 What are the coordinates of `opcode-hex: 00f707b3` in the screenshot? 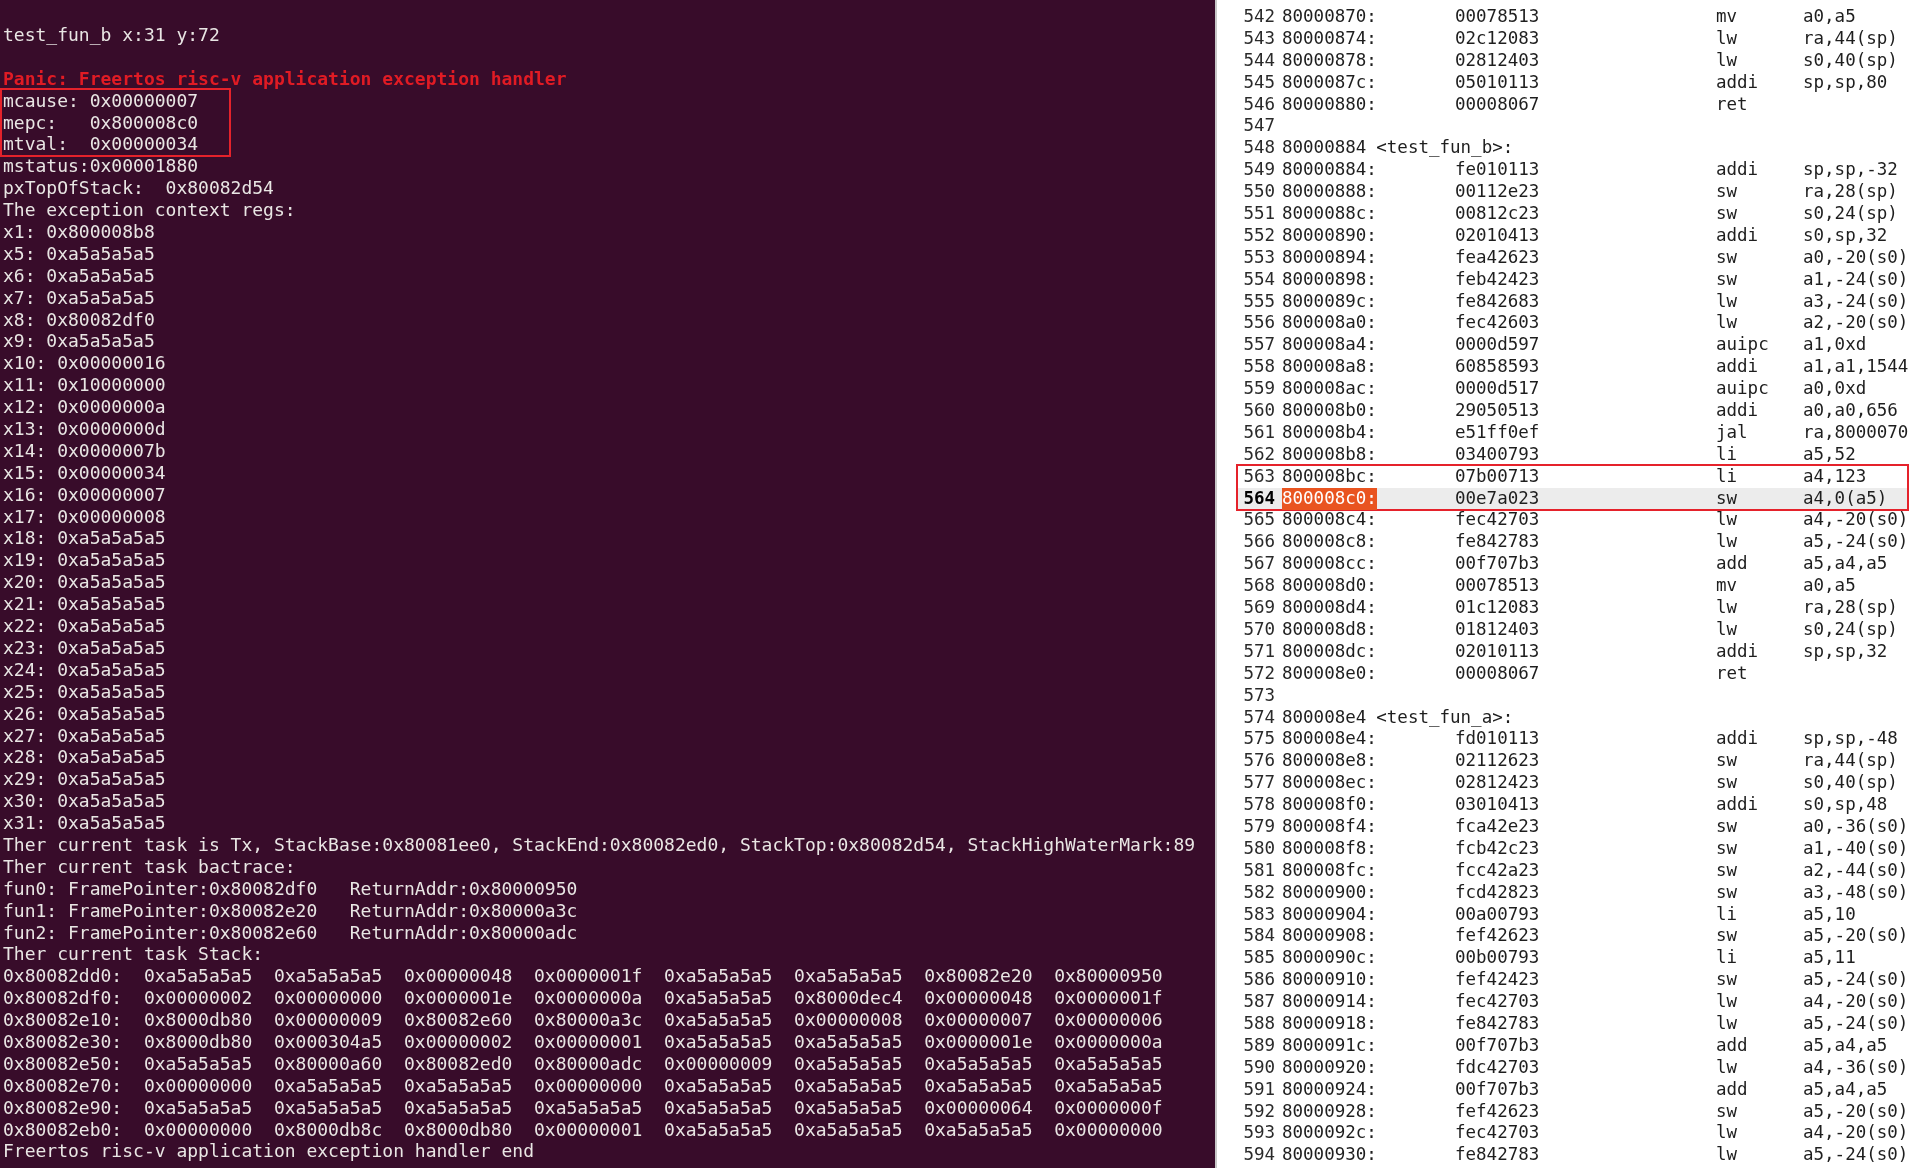 It's located at (1498, 1045).